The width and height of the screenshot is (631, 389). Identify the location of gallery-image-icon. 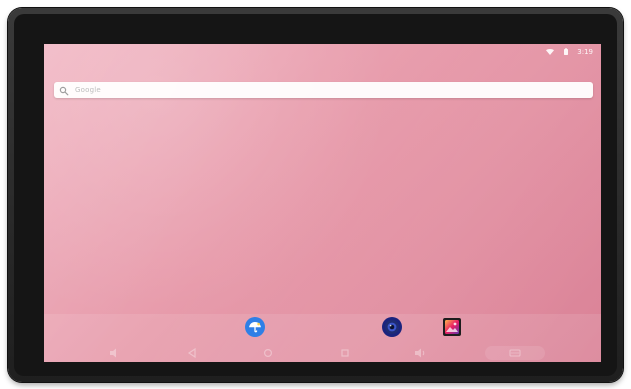
(452, 327).